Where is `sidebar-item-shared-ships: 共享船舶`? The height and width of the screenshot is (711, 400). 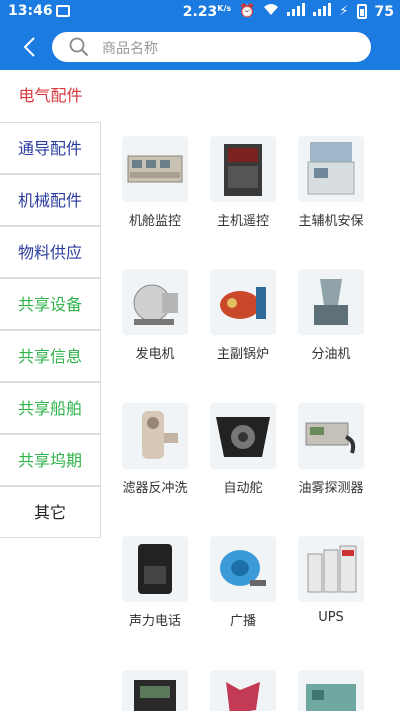
sidebar-item-shared-ships: 共享船舶 is located at coordinates (50, 408).